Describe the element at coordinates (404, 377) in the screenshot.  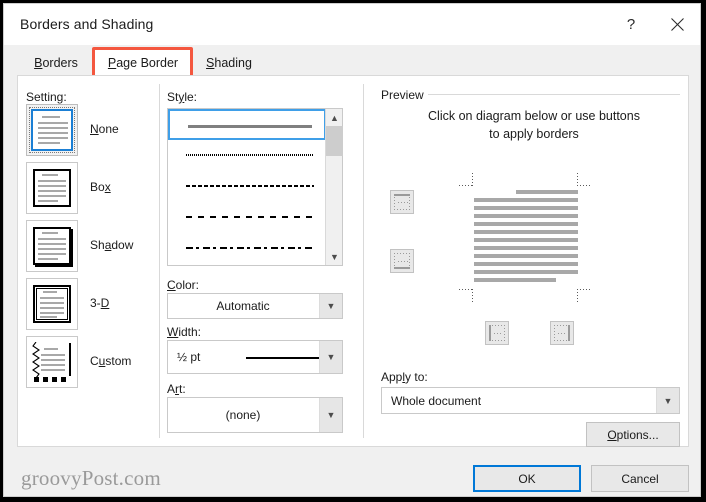
I see `apply-to-label: Apply to:` at that location.